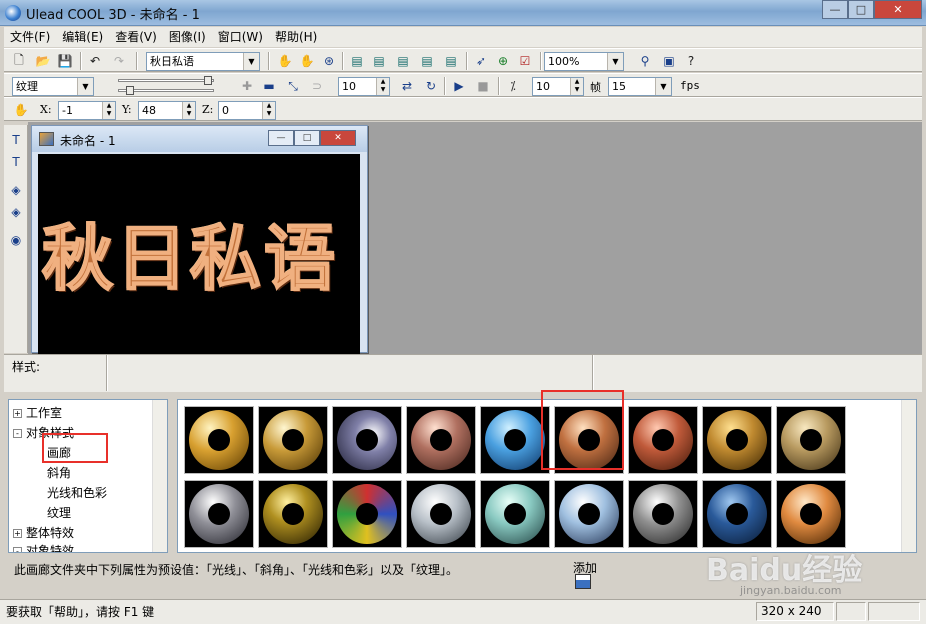 The image size is (926, 624). I want to click on open-folder-icon: 📂, so click(43, 61).